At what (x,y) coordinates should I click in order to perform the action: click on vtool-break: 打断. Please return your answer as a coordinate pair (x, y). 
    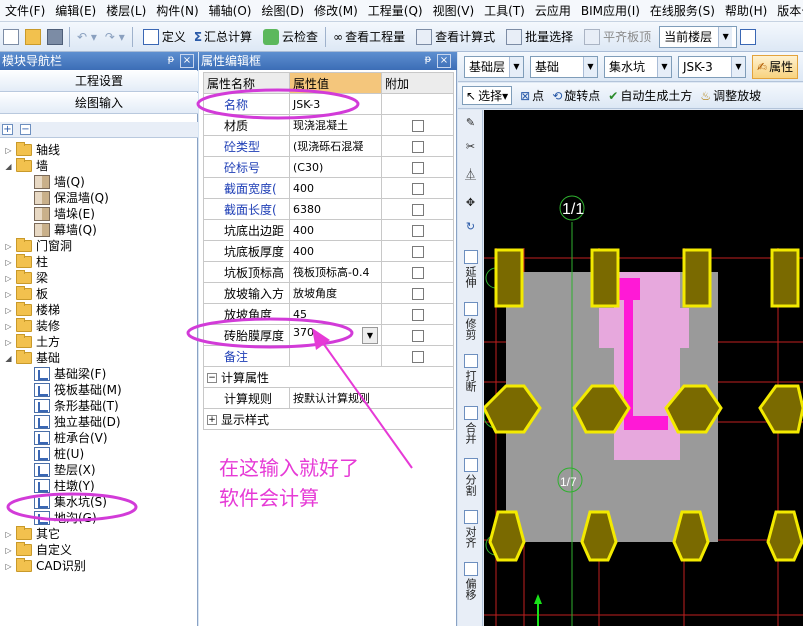
    Looking at the image, I should click on (470, 374).